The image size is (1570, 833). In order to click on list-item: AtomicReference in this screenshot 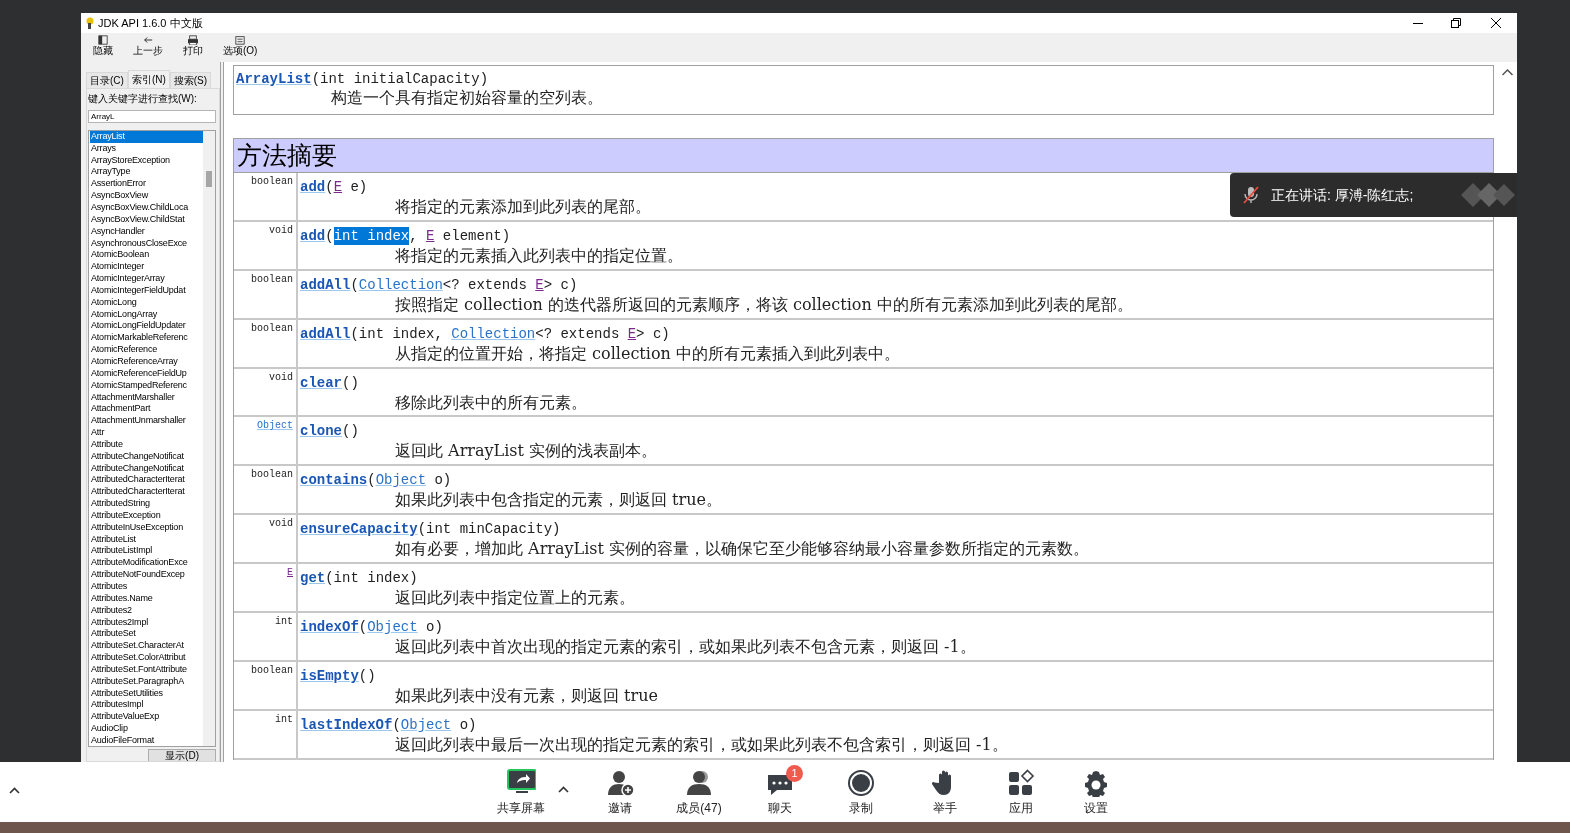, I will do `click(146, 350)`.